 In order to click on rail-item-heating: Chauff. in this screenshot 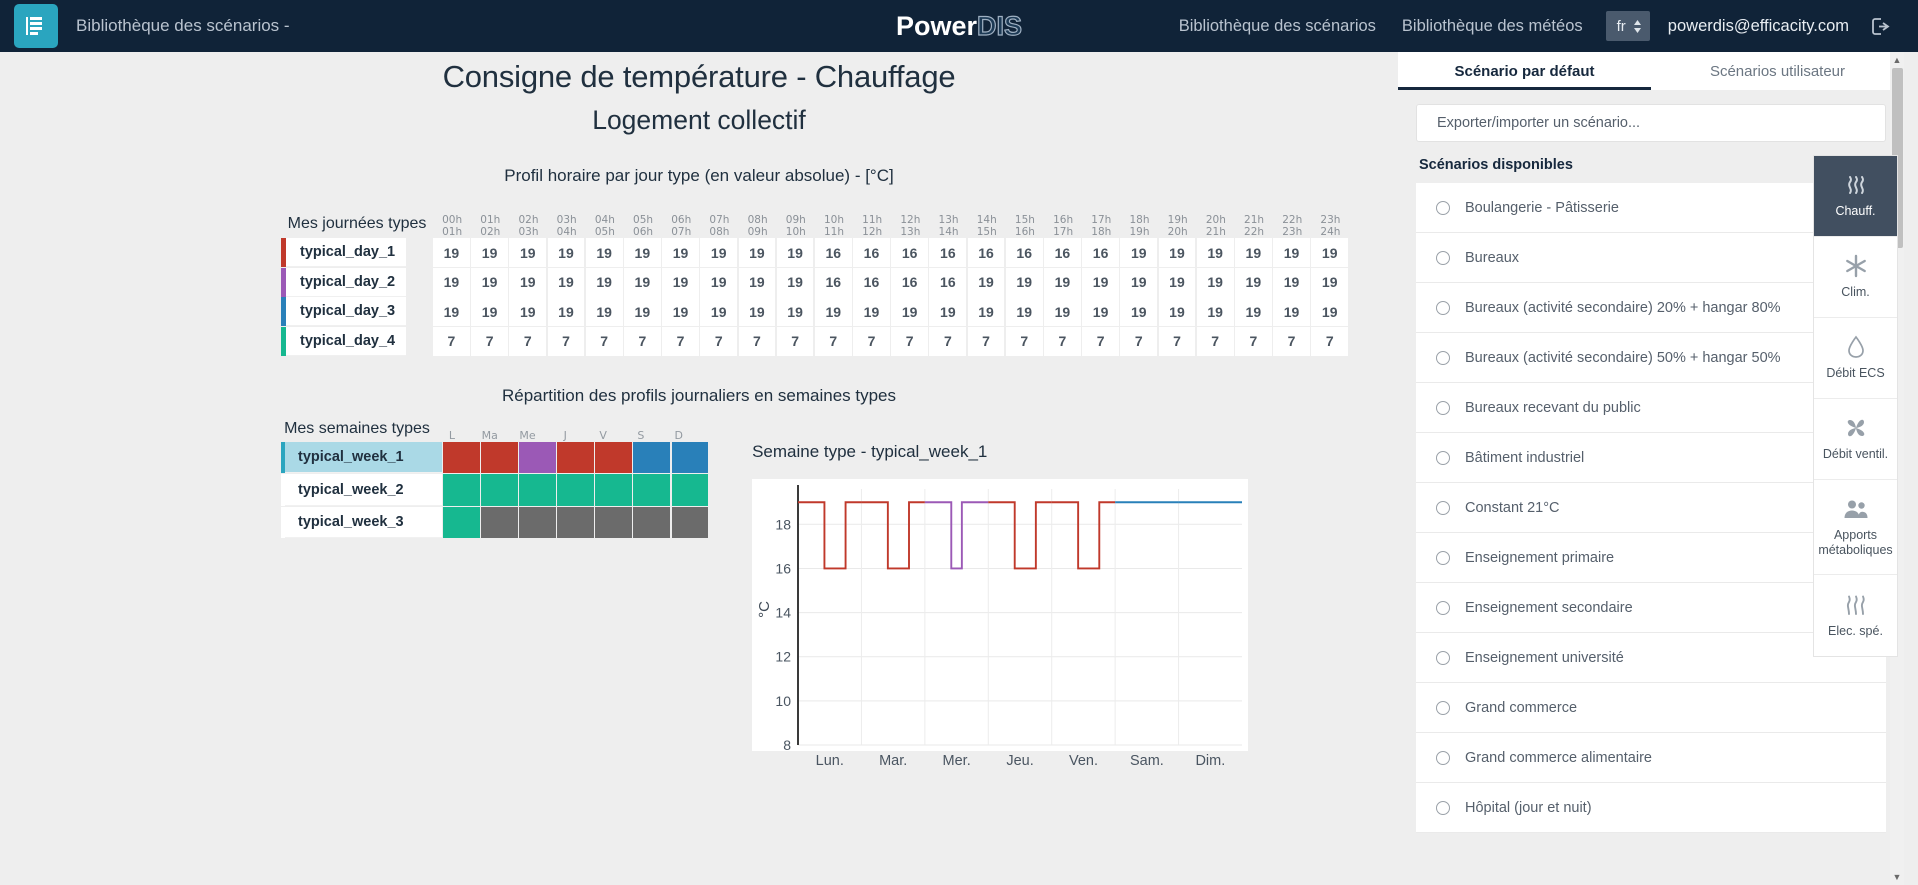, I will do `click(1855, 196)`.